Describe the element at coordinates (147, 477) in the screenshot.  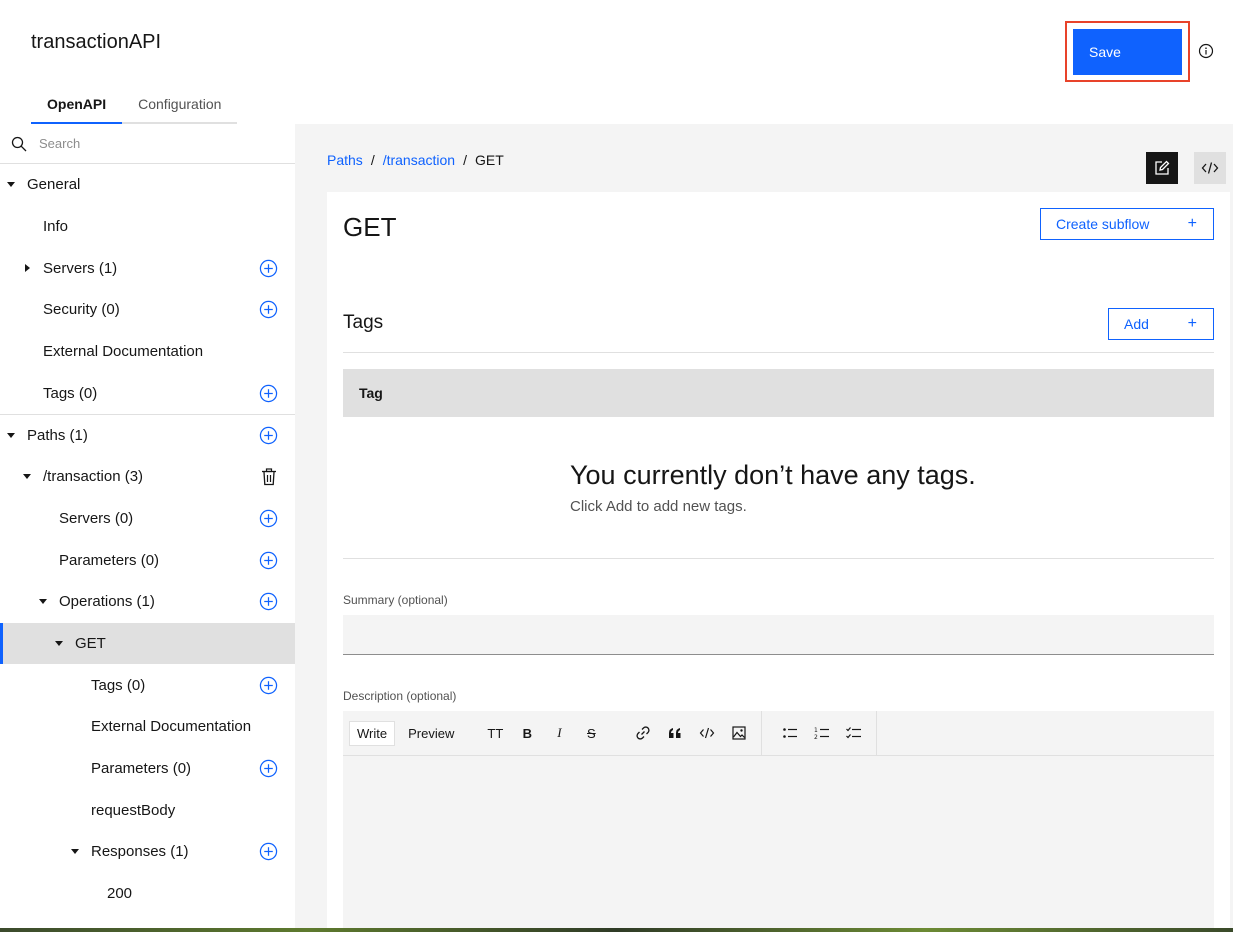
I see `sidebar-item-transaction: /transaction (3)` at that location.